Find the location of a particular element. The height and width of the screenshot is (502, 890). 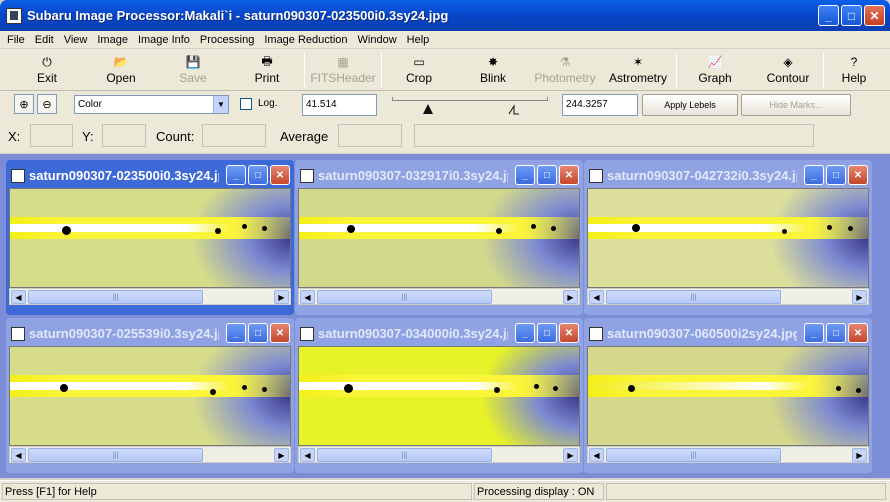

blink-button: ✸ Blink is located at coordinates (493, 70).